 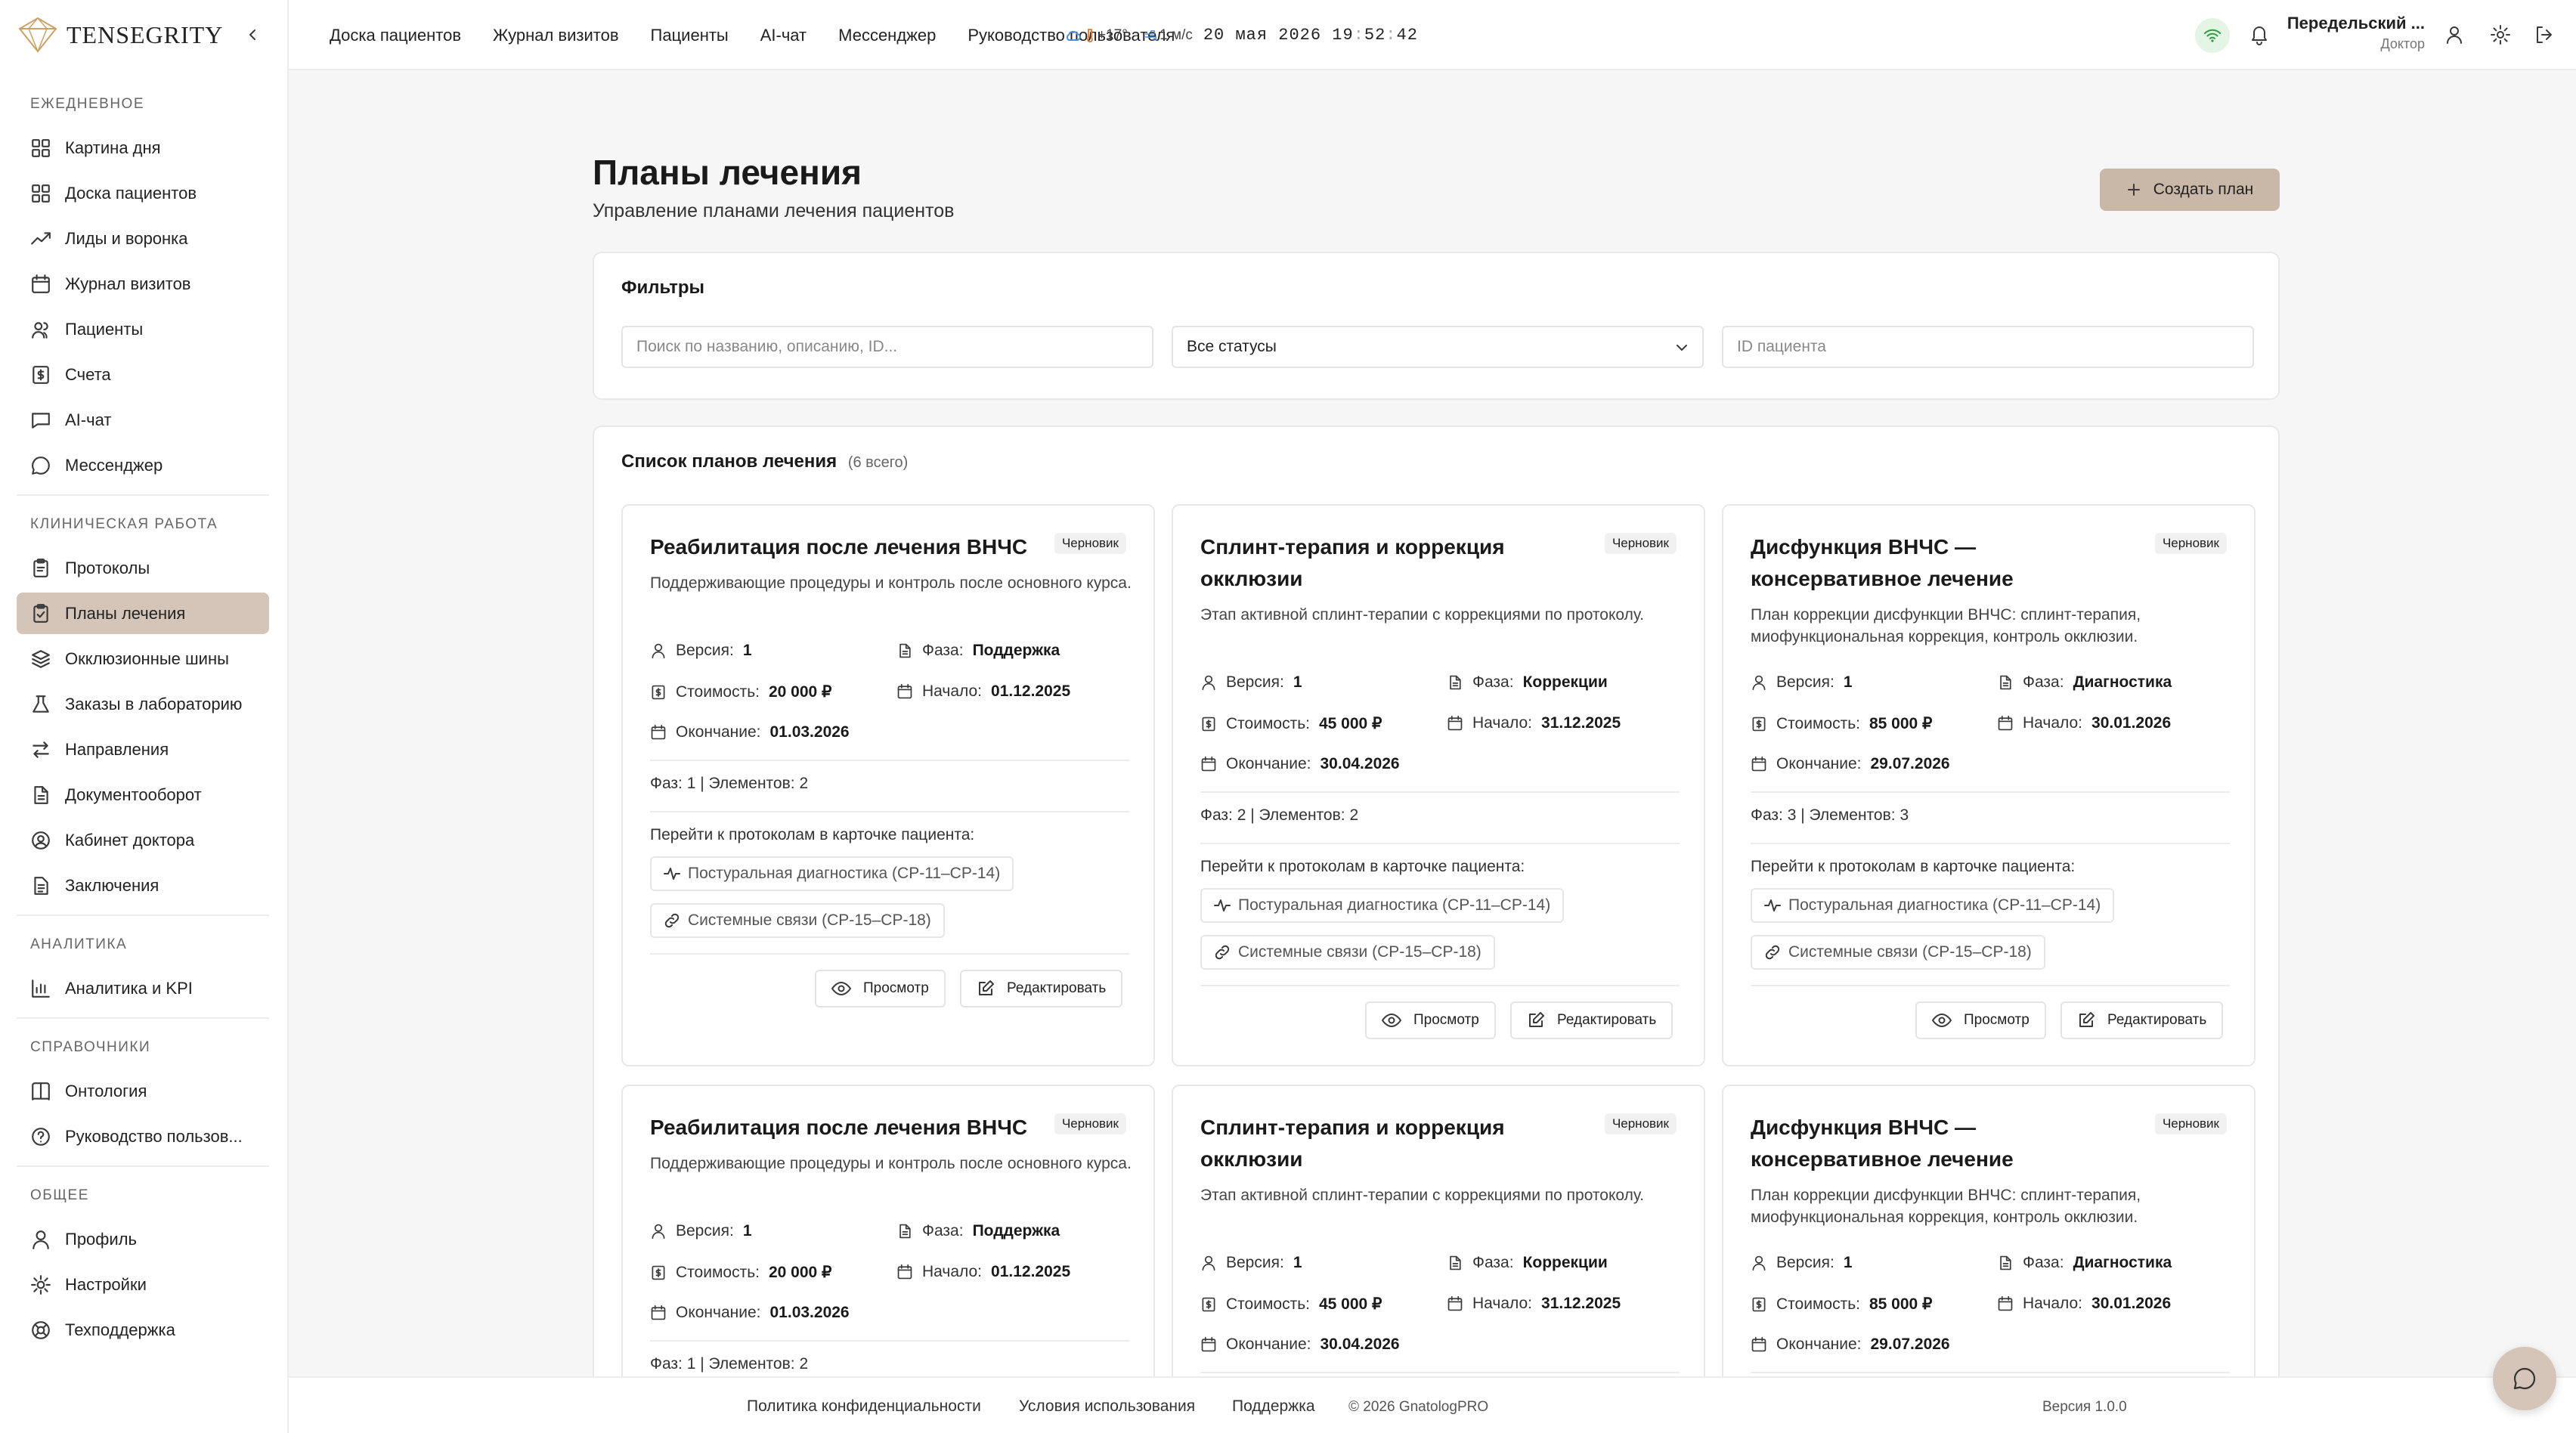 What do you see at coordinates (143, 420) in the screenshot?
I see `sidebar-item-6-0: AI-чат` at bounding box center [143, 420].